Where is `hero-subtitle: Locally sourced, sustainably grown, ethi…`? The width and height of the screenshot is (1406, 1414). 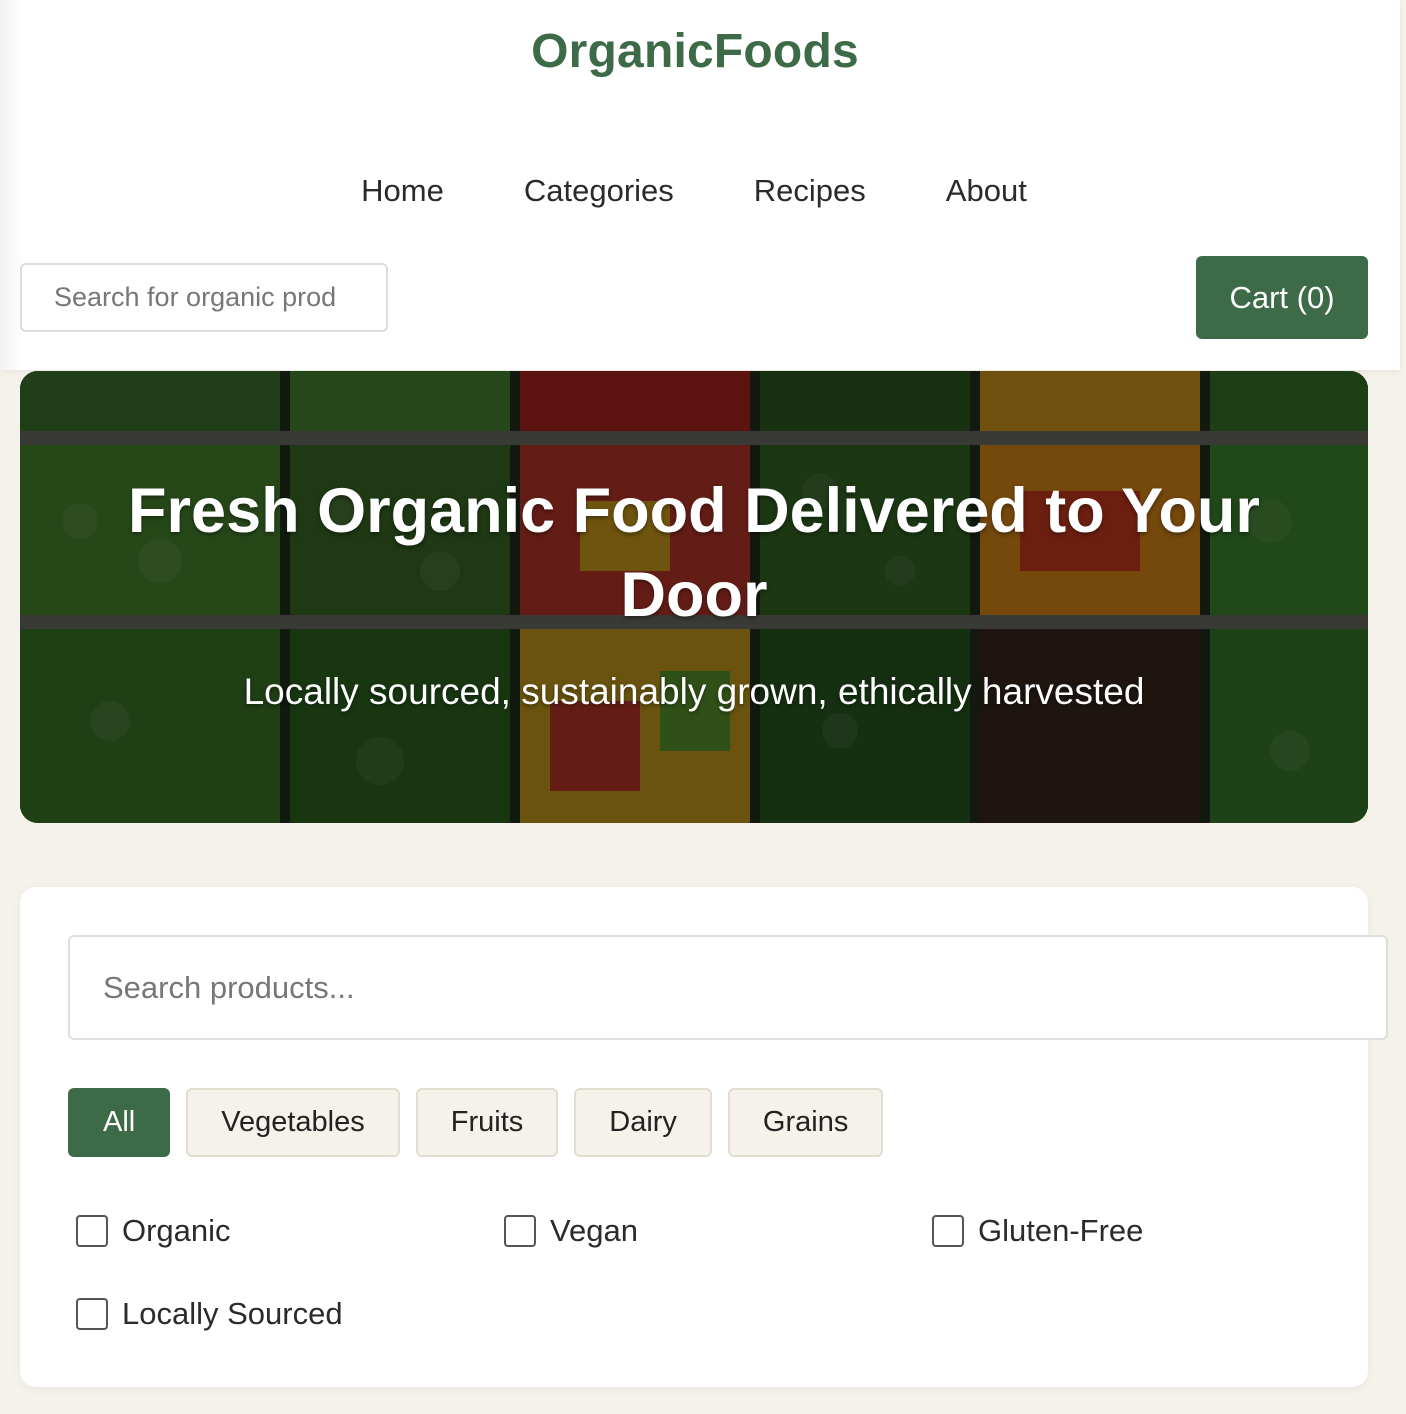 hero-subtitle: Locally sourced, sustainably grown, ethi… is located at coordinates (694, 691).